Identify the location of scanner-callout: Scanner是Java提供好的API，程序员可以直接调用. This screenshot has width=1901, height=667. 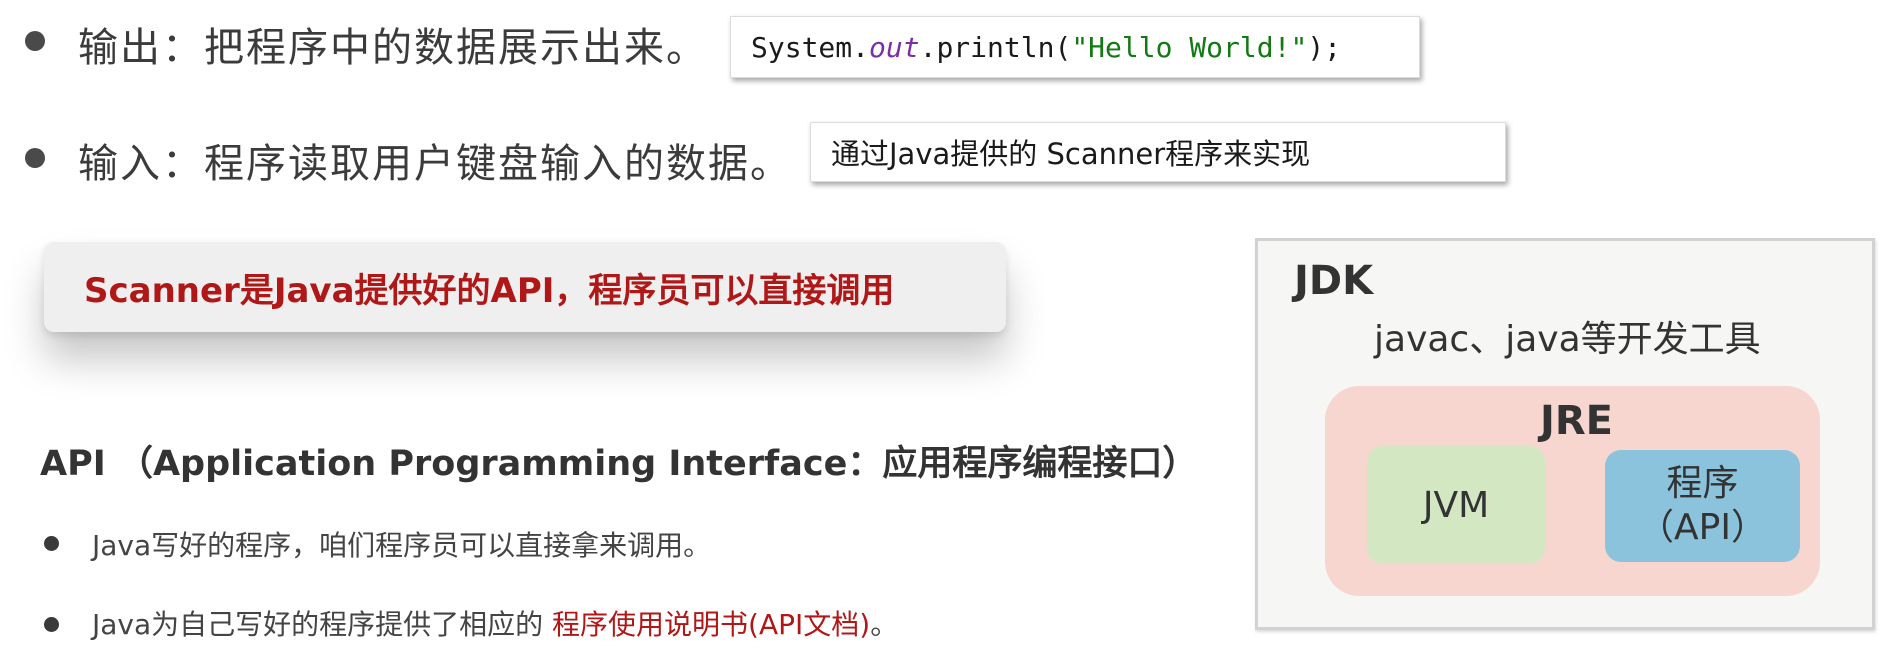
(525, 287).